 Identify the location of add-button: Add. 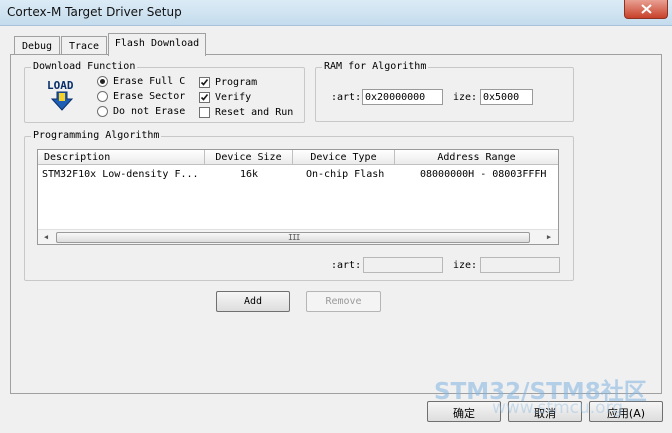
(253, 301).